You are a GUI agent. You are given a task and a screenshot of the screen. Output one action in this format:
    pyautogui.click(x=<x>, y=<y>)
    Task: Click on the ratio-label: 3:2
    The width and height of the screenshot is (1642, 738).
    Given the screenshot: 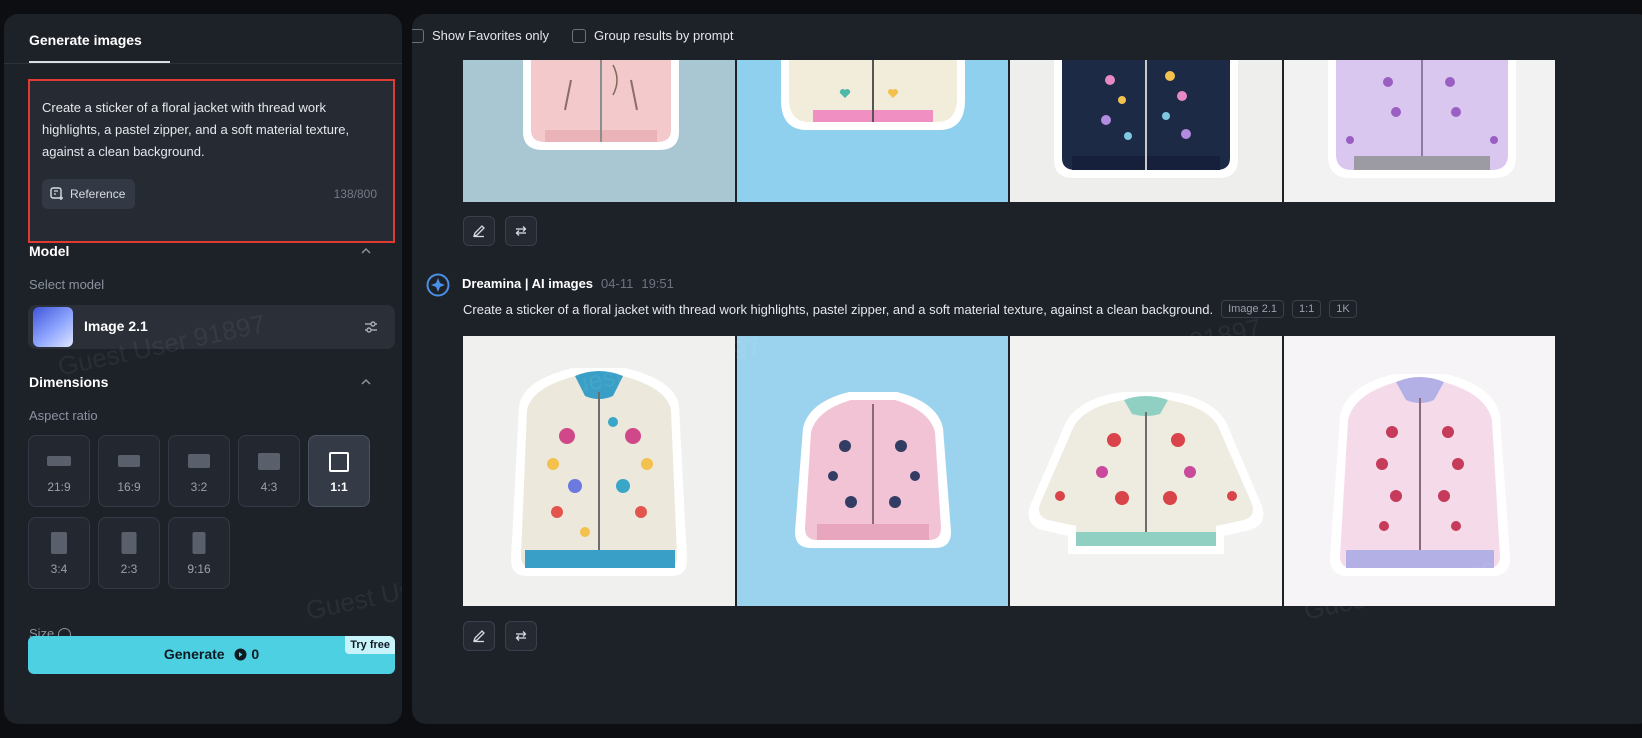 What is the action you would take?
    pyautogui.click(x=199, y=487)
    